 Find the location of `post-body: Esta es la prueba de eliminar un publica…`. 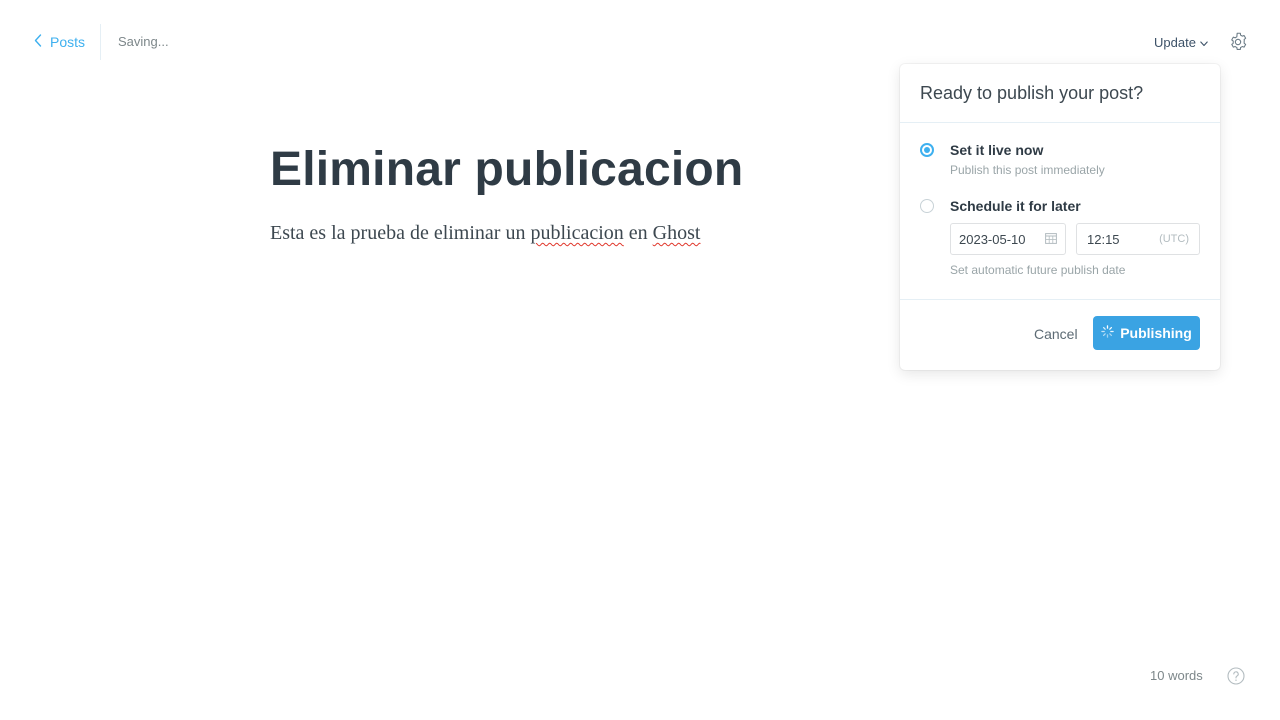

post-body: Esta es la prueba de eliminar un publica… is located at coordinates (580, 233).